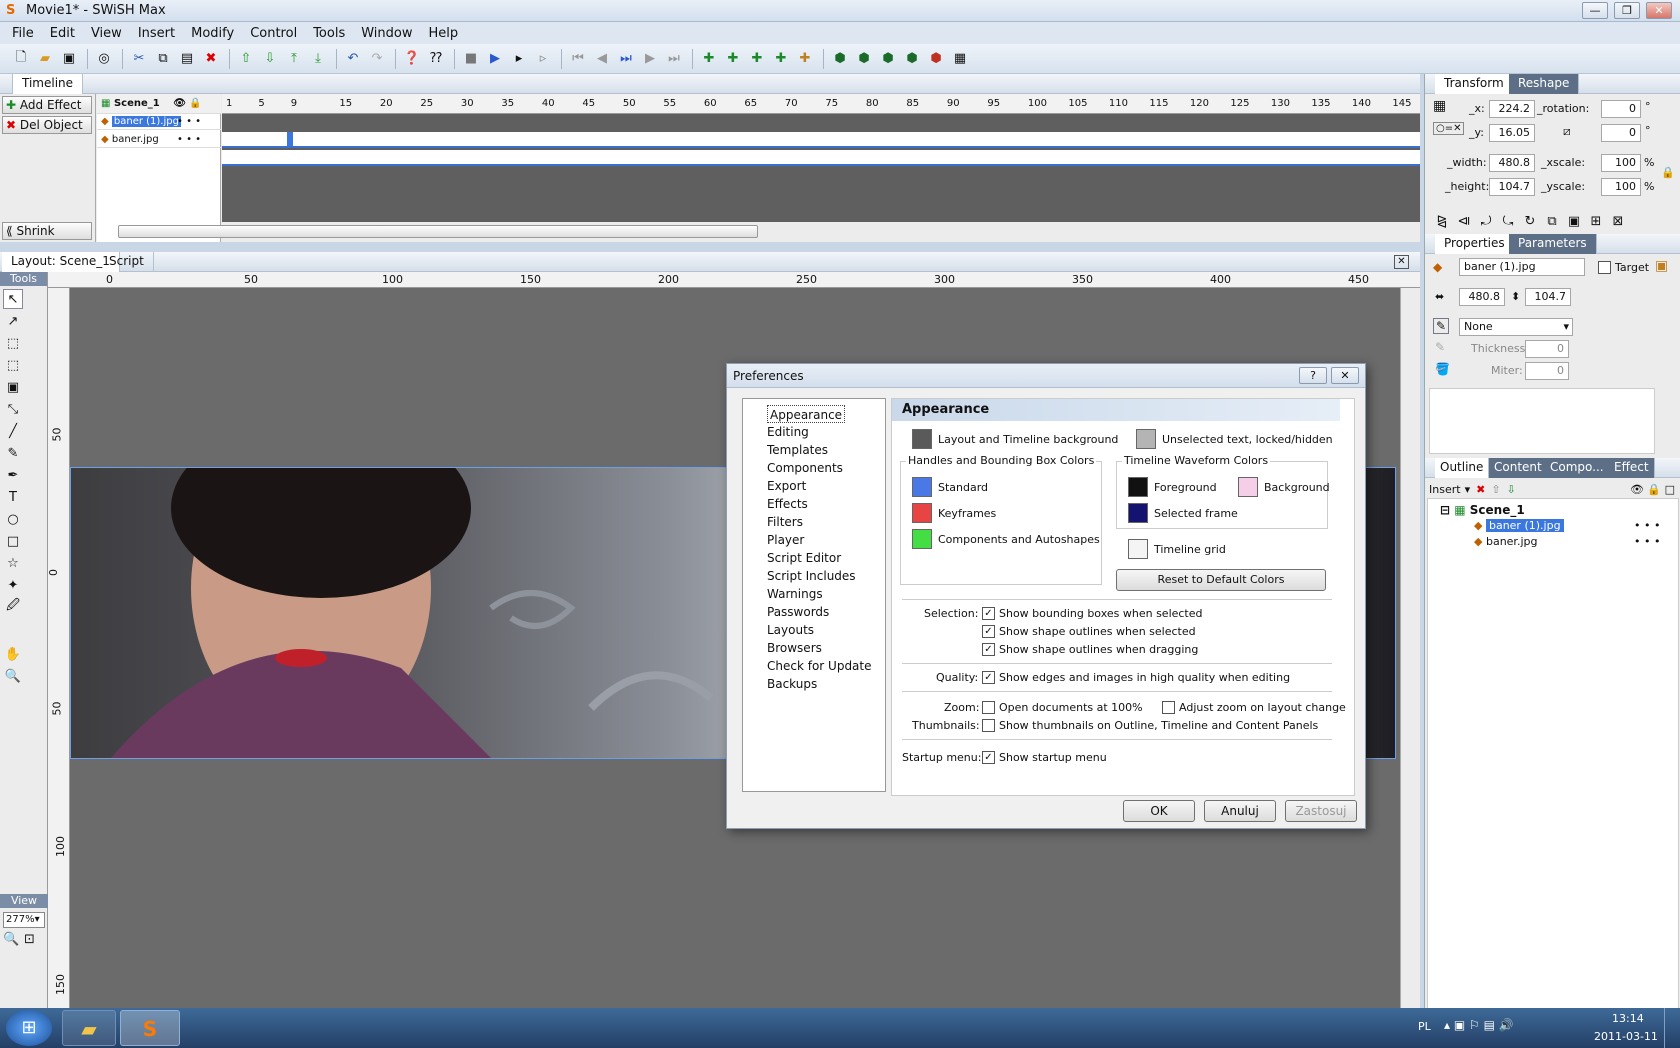 The image size is (1680, 1048). What do you see at coordinates (786, 486) in the screenshot?
I see `nav-item-export: Export` at bounding box center [786, 486].